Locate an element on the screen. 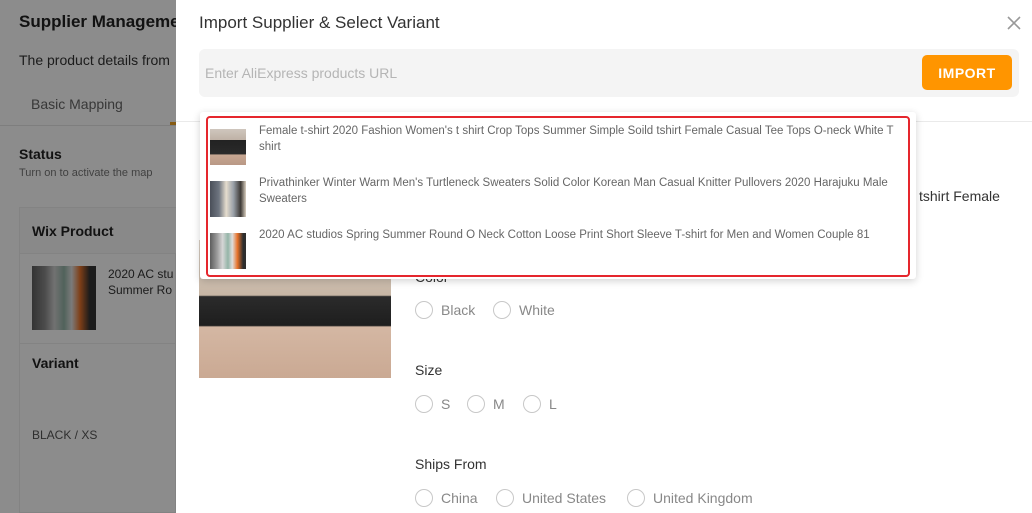 The height and width of the screenshot is (513, 1032). color-option-white: White is located at coordinates (524, 310).